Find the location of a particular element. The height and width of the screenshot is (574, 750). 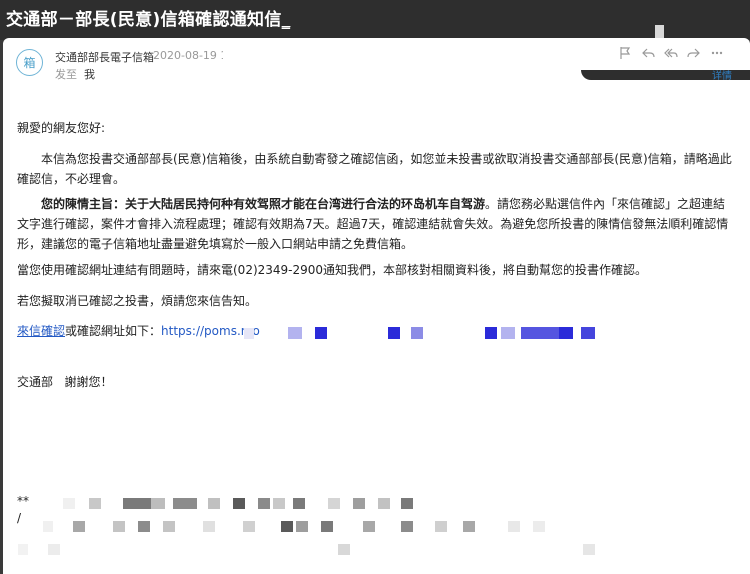

subject-label: 您的陳情主旨： is located at coordinates (83, 204).